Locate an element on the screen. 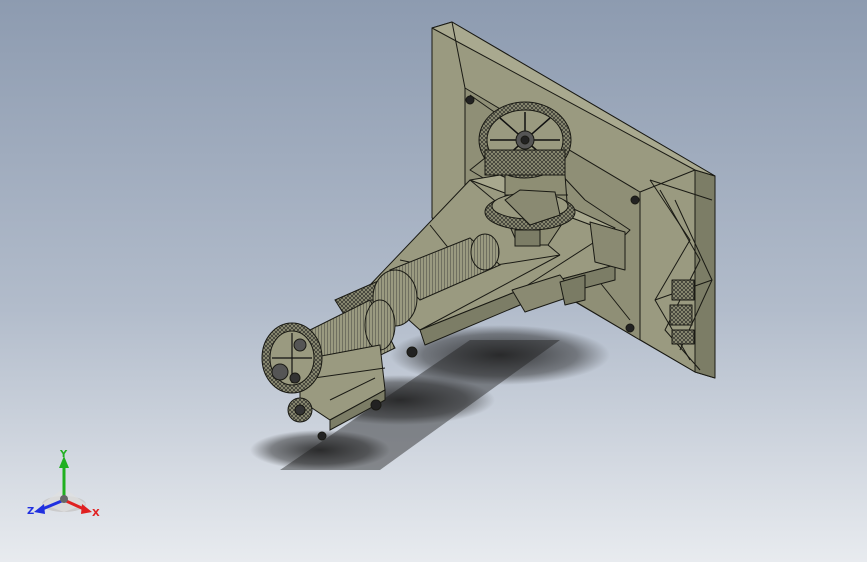 The image size is (867, 562). axis-triad-graphic: Y X Z is located at coordinates (63, 484).